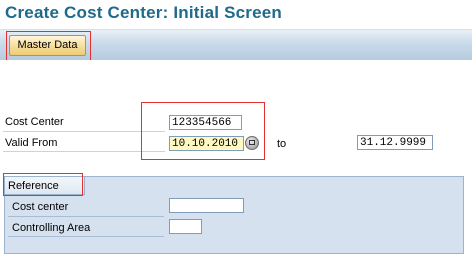 This screenshot has width=472, height=258. I want to click on to-label: to, so click(282, 144).